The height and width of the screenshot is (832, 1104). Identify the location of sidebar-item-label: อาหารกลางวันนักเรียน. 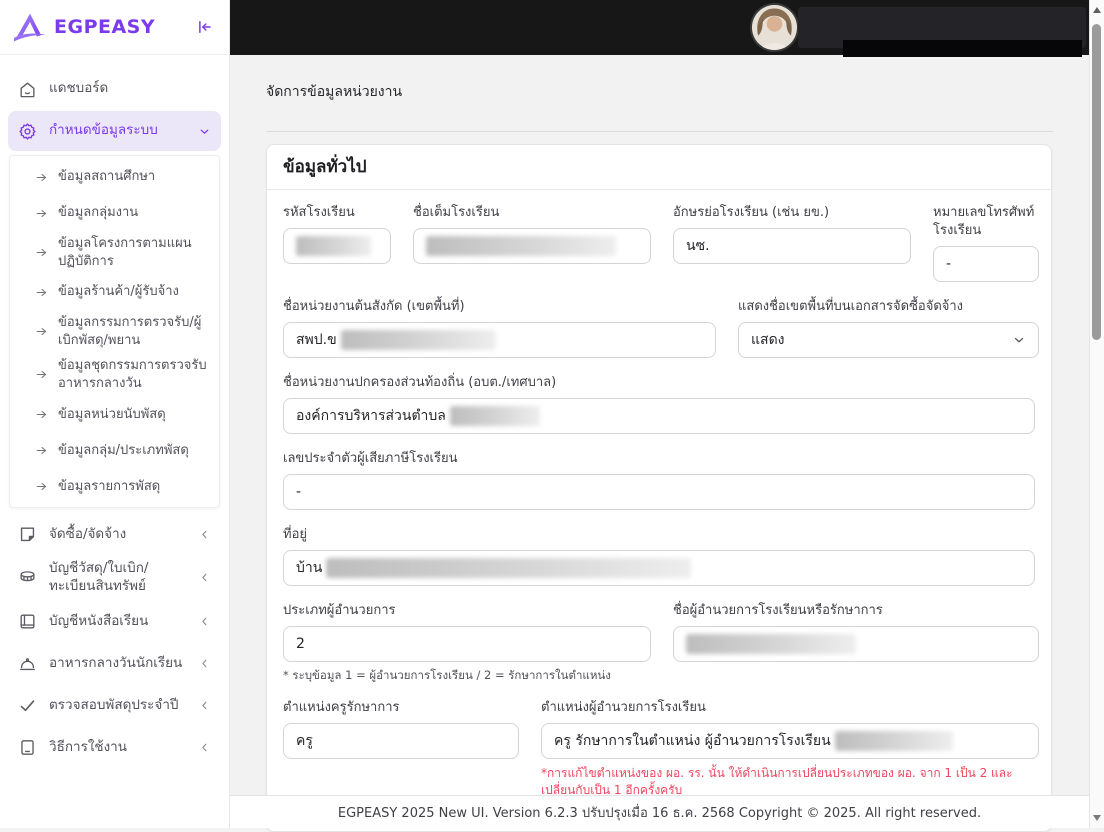
(116, 662).